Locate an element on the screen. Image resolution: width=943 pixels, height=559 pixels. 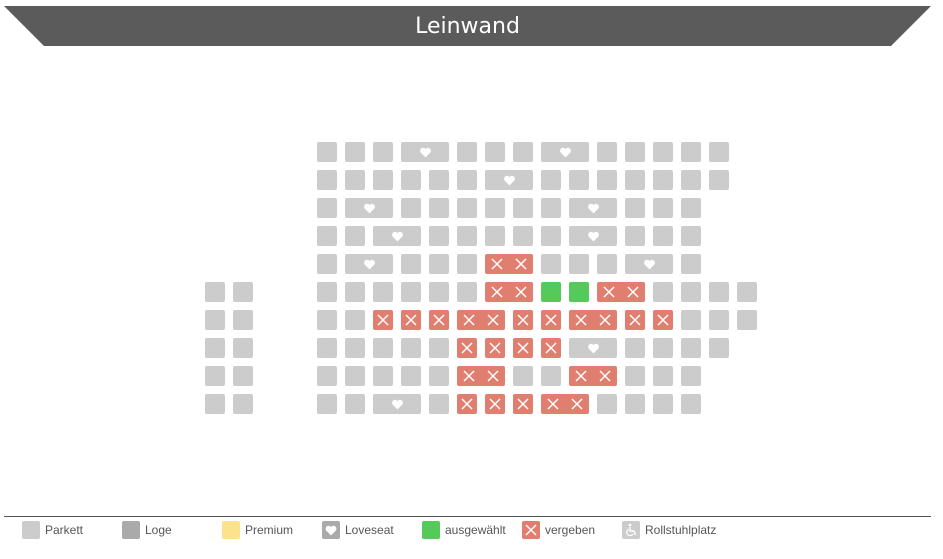
seat-selected is located at coordinates (551, 292).